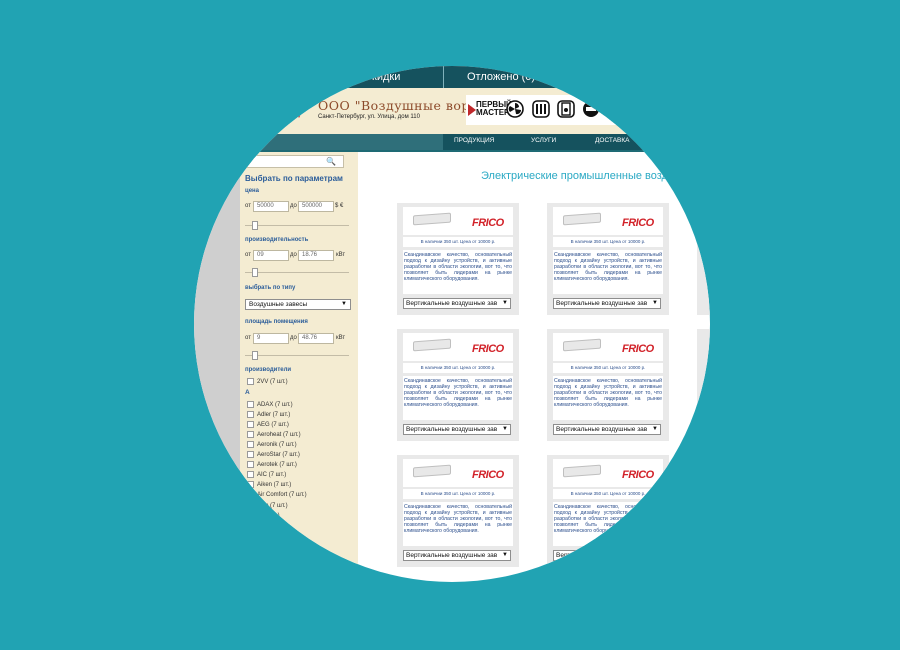 The width and height of the screenshot is (900, 650). I want to click on menu-item-services: УСЛУГИ, so click(543, 140).